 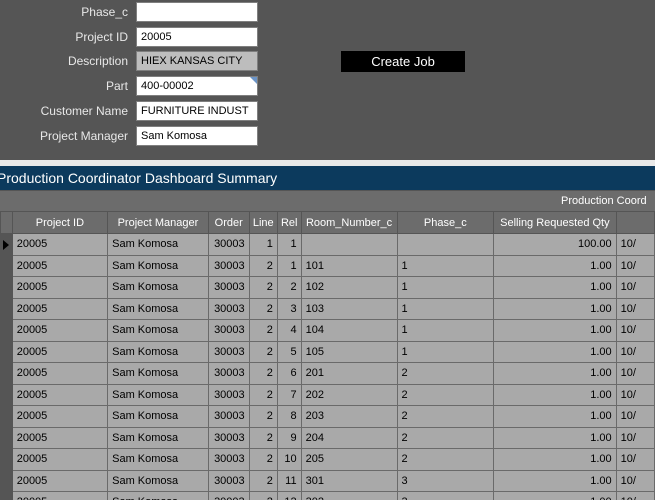 I want to click on cell-room-number: 203, so click(x=349, y=416).